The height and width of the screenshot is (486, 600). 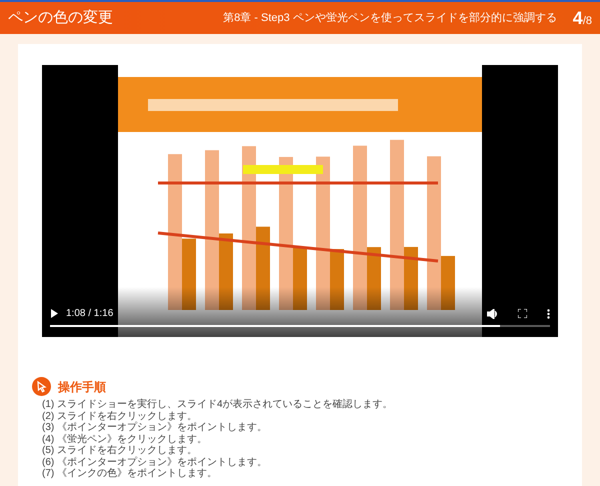 I want to click on procedure-step: (1) スライドショーを実行し、スライド4が表示されていることを確認します。, so click(x=300, y=404).